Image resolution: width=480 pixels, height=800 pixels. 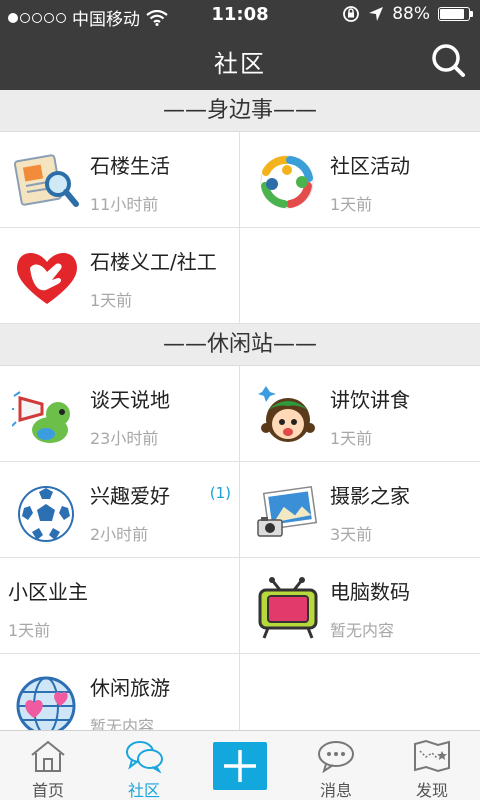 I want to click on girl-face-icon, so click(x=286, y=414).